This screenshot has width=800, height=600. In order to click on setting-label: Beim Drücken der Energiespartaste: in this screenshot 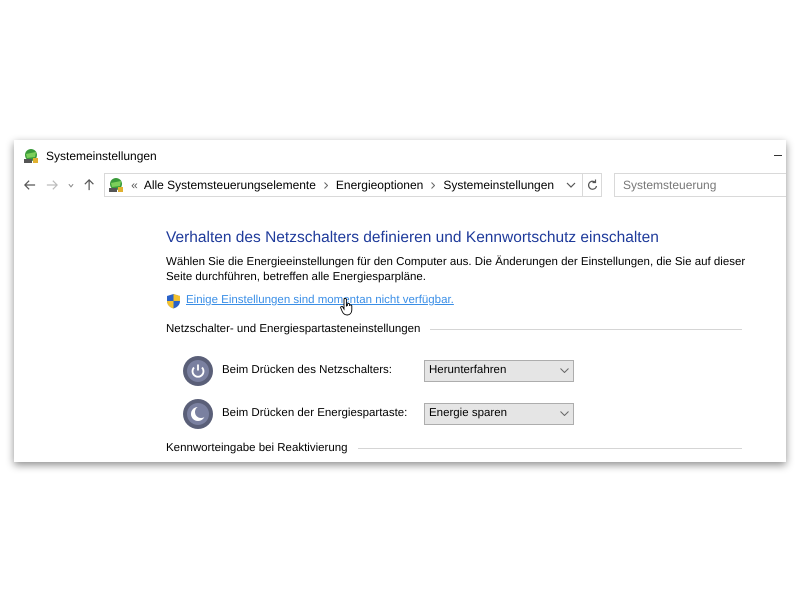, I will do `click(315, 413)`.